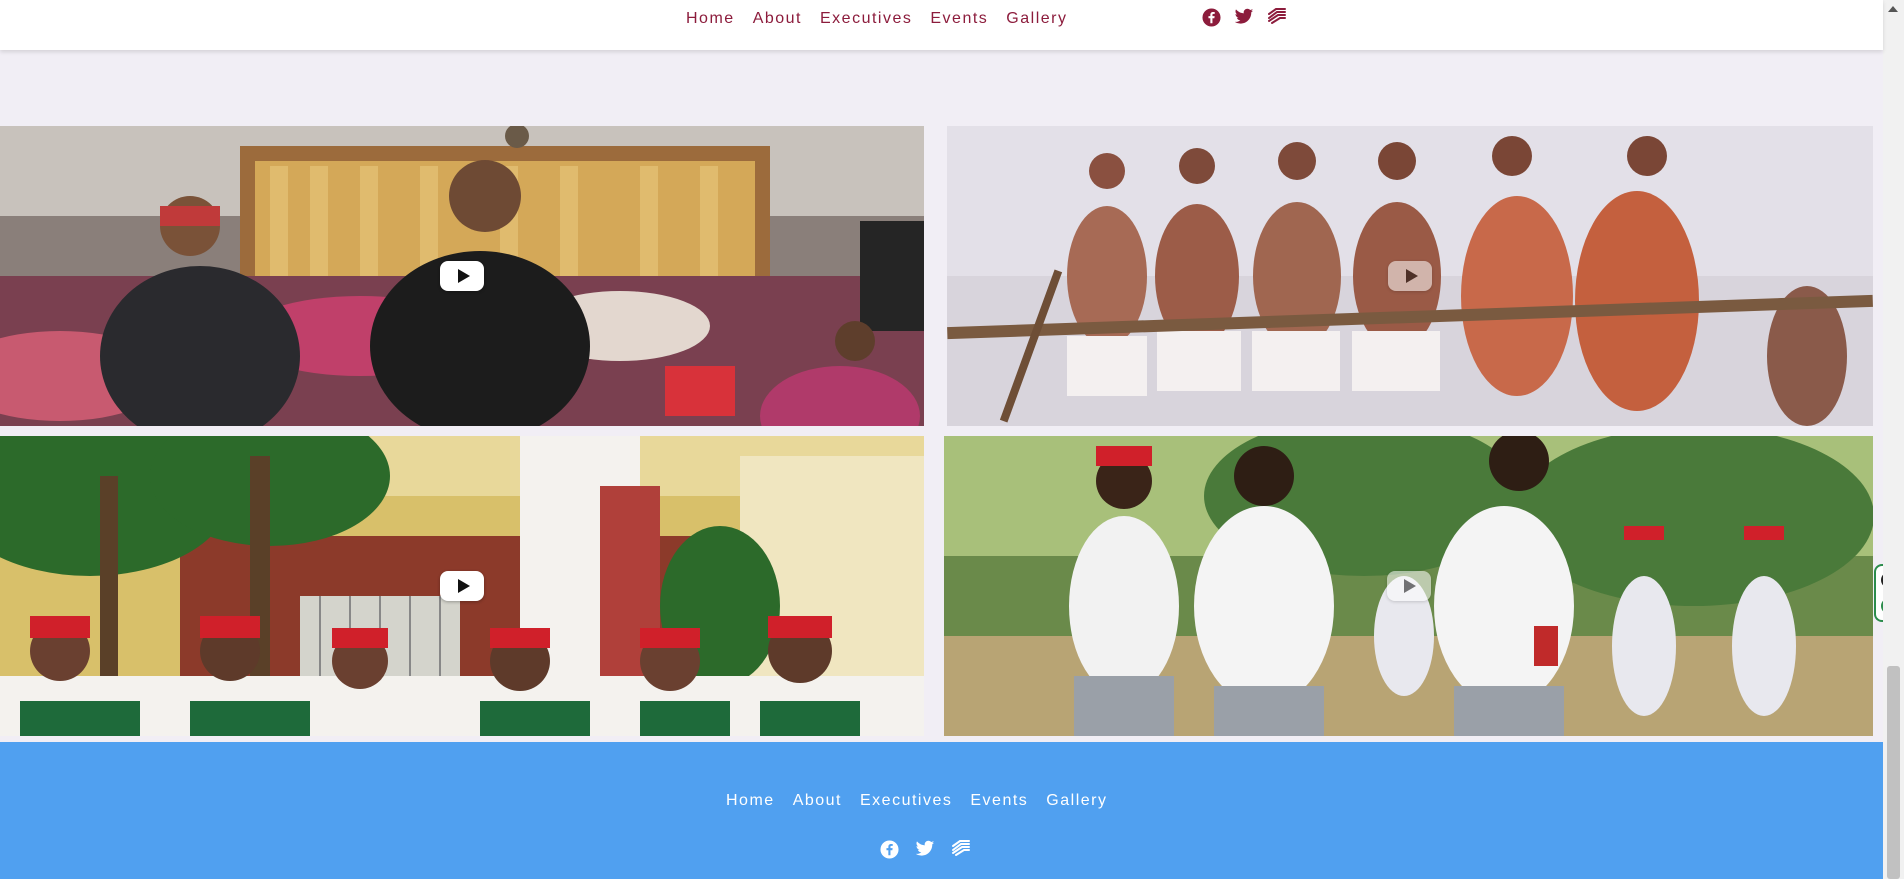 The width and height of the screenshot is (1904, 879). What do you see at coordinates (906, 801) in the screenshot?
I see `footer-link-executives: Executives` at bounding box center [906, 801].